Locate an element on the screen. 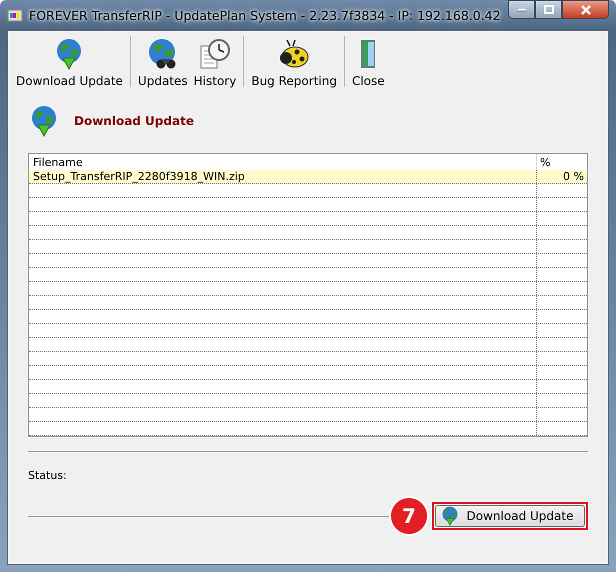 The image size is (616, 572). table-row: Setup_TransferRIP_2280f3918_WIN.zip 0 % is located at coordinates (308, 177).